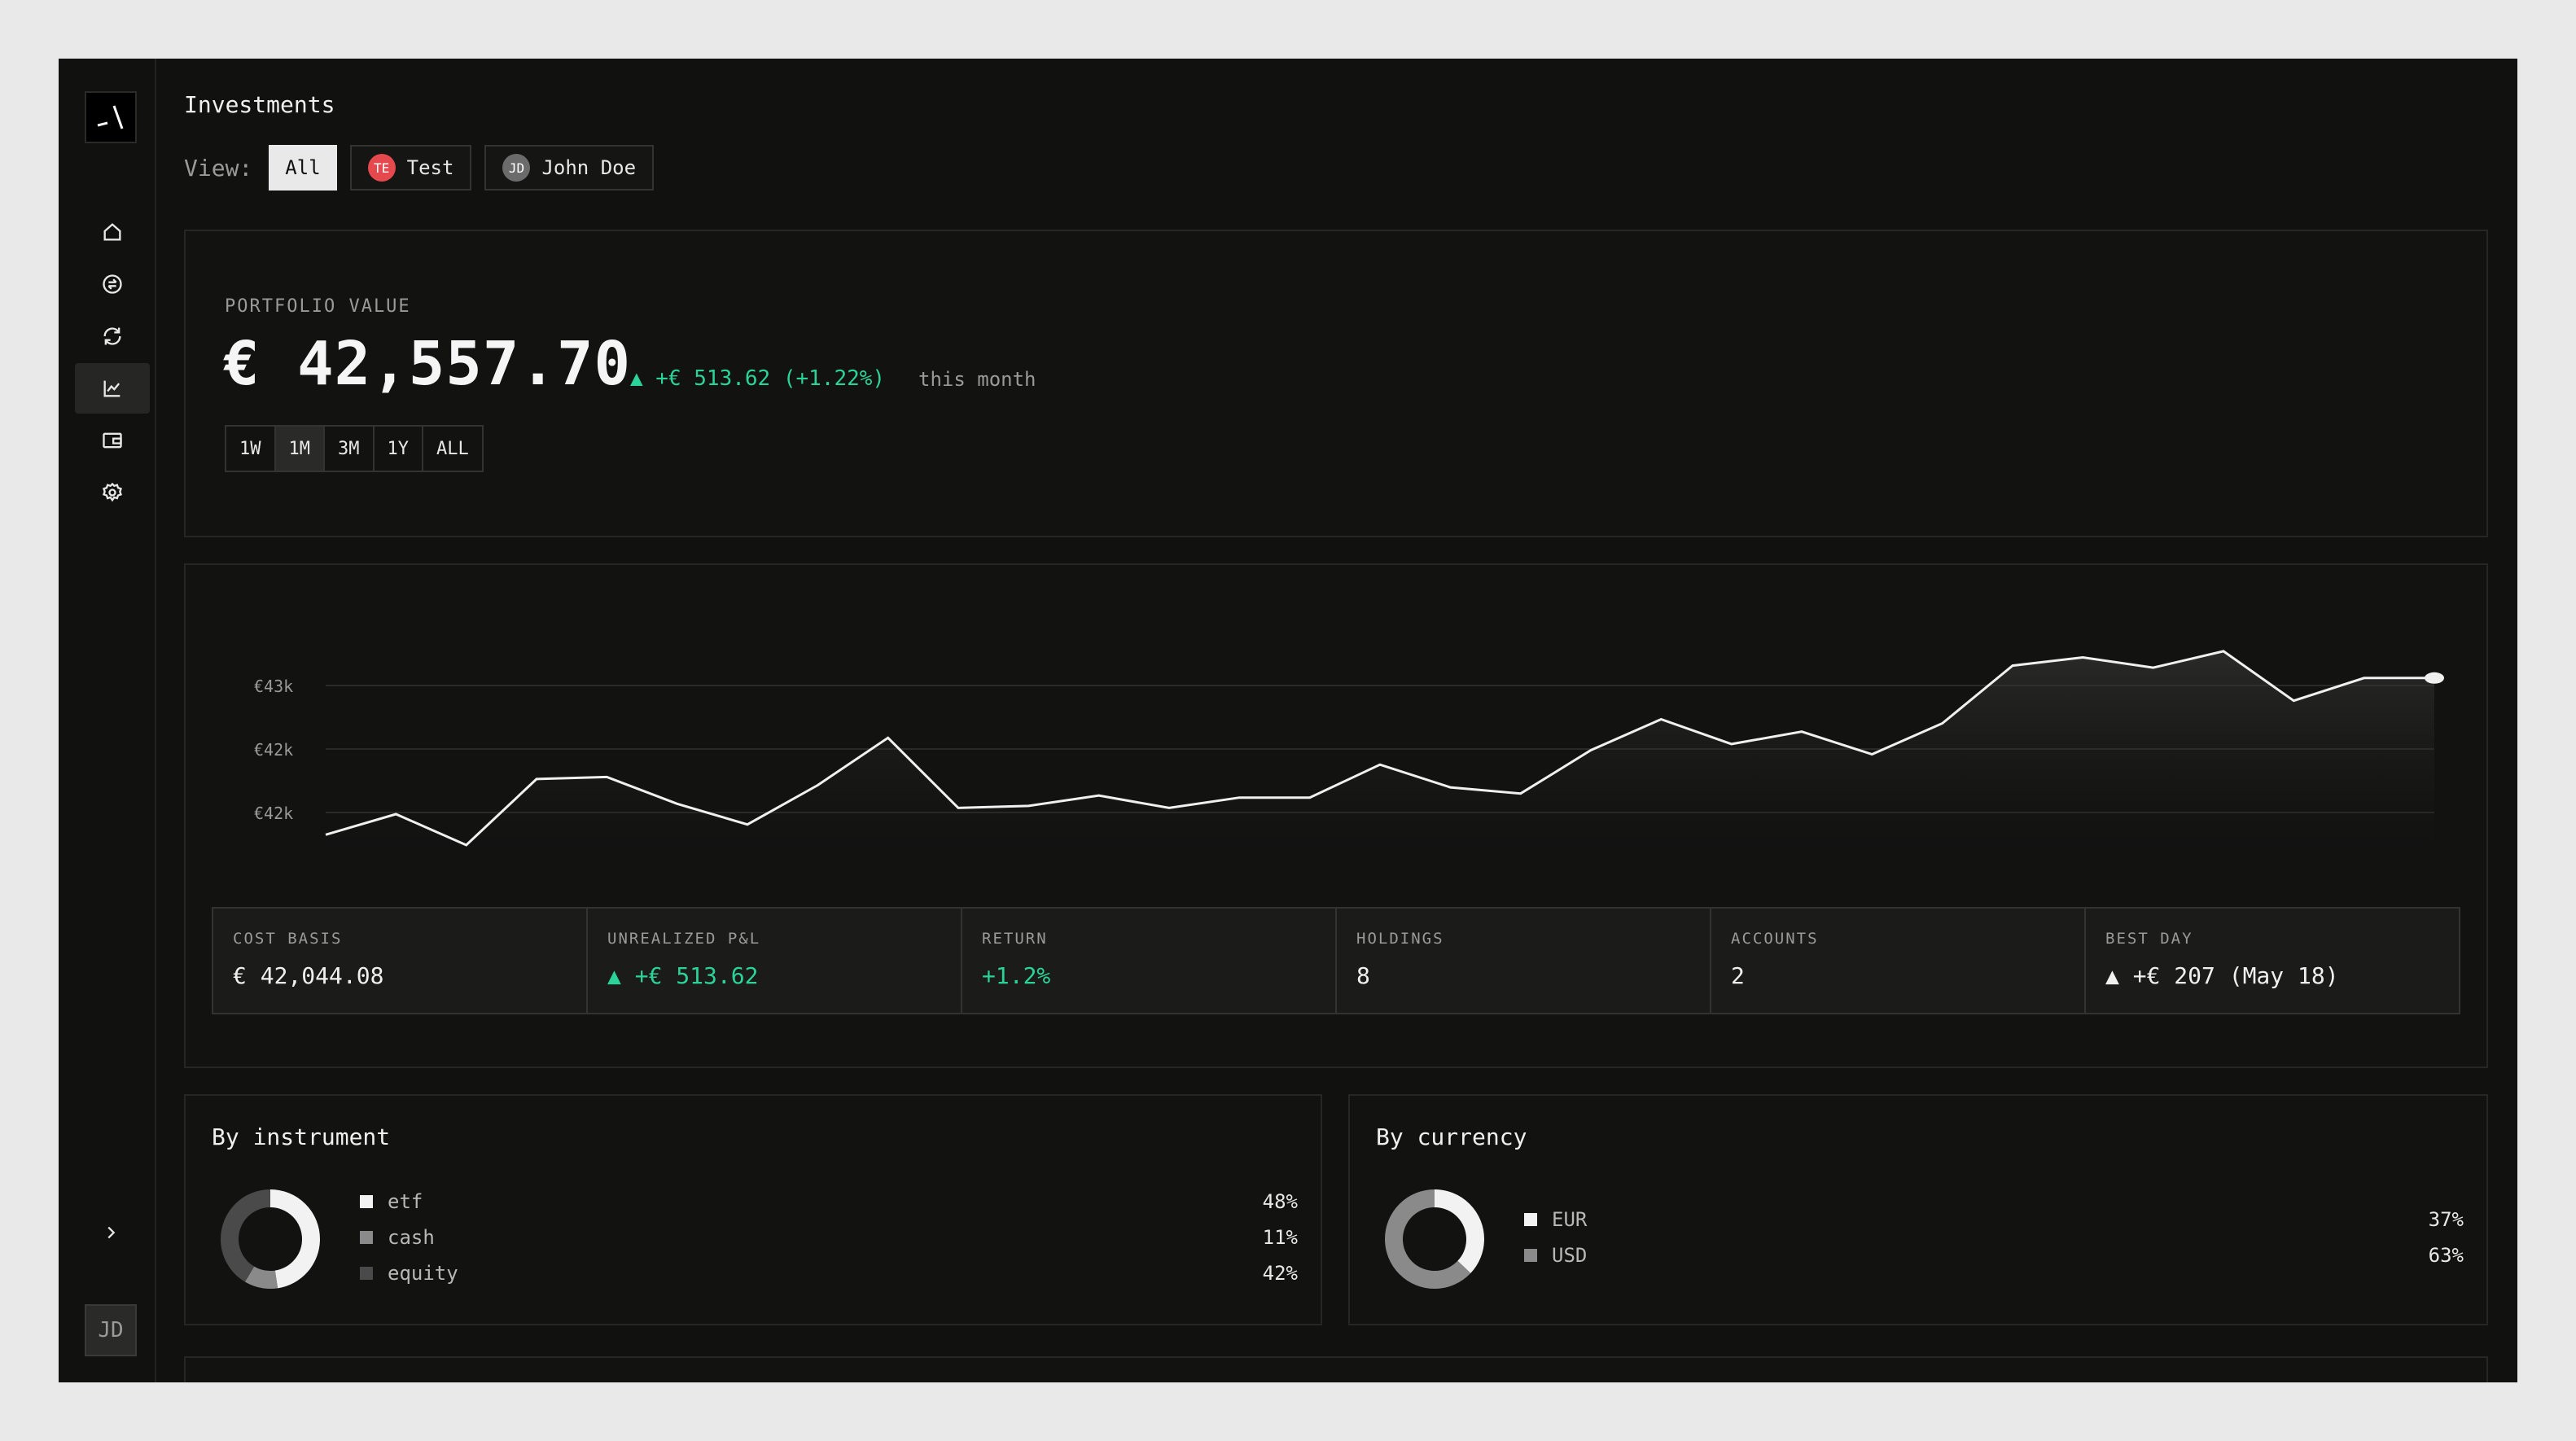  Describe the element at coordinates (381, 168) in the screenshot. I see `avatar: TE` at that location.